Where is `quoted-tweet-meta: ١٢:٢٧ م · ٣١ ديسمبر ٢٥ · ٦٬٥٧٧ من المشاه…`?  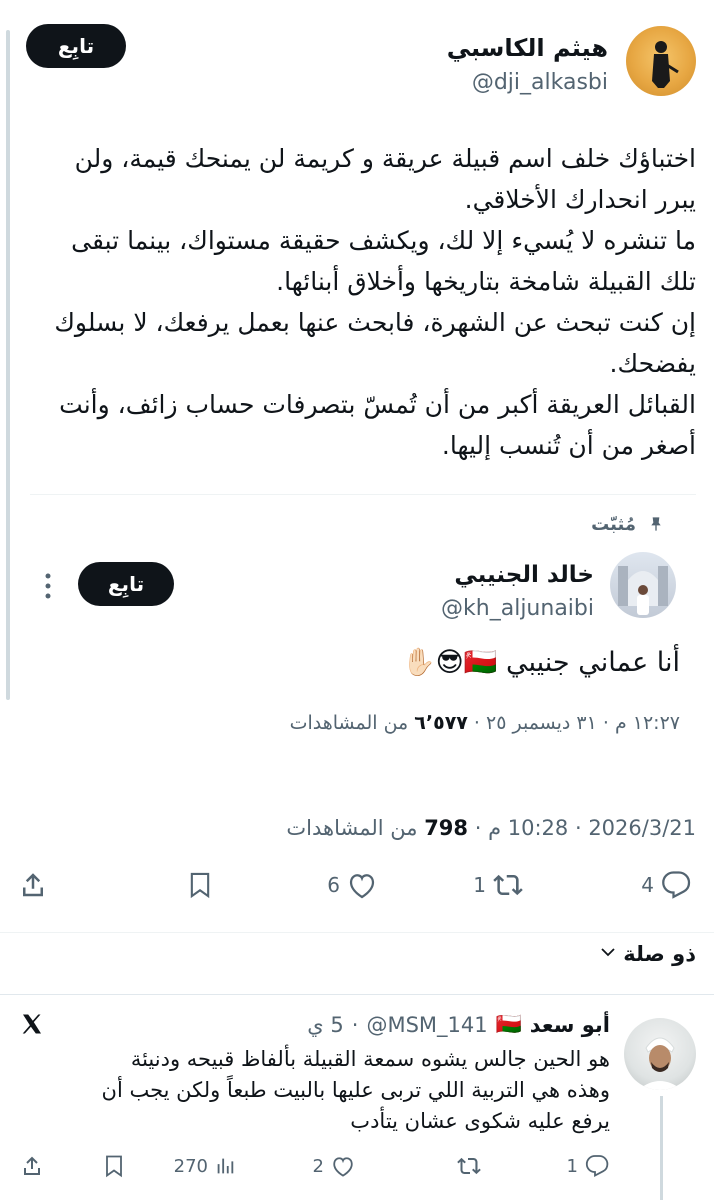 quoted-tweet-meta: ١٢:٢٧ م · ٣١ ديسمبر ٢٥ · ٦٬٥٧٧ من المشاه… is located at coordinates (485, 723).